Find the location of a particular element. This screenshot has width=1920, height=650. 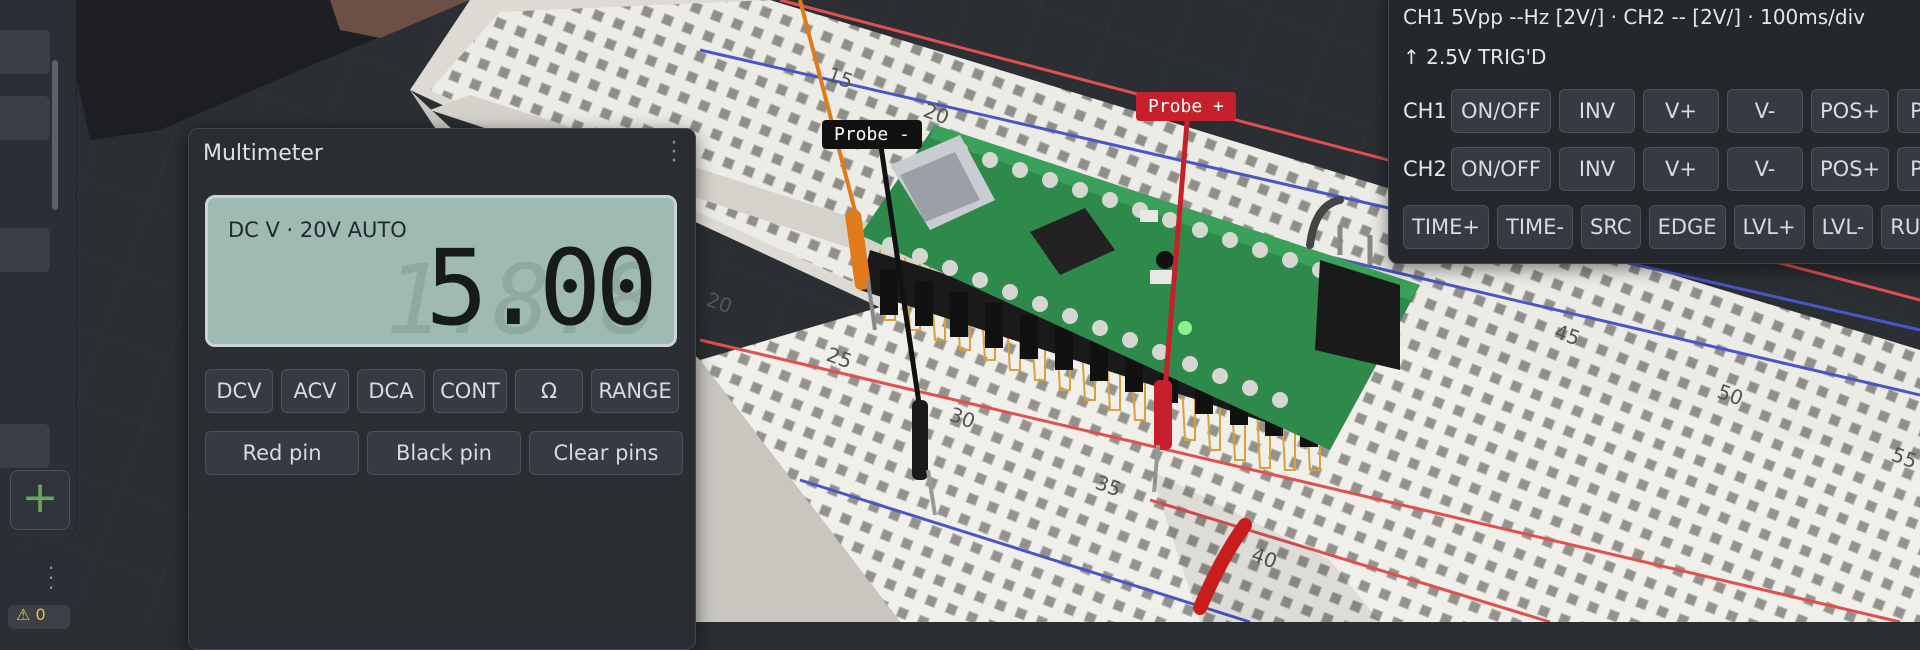

lcd-reading: 5.00 is located at coordinates (541, 287).